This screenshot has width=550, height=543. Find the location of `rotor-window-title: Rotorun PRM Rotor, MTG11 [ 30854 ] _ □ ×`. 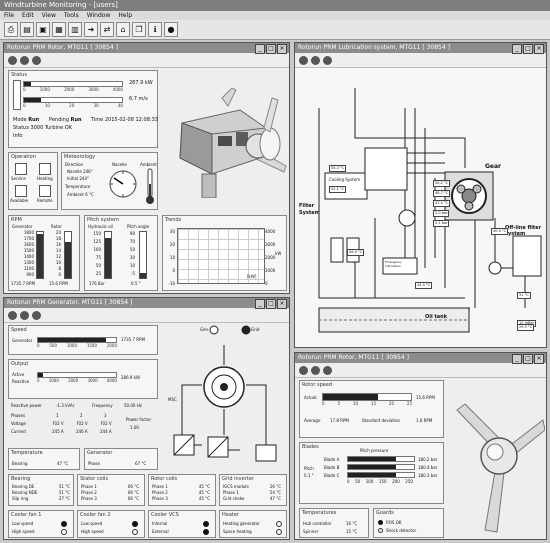

rotor-window-title: Rotorun PRM Rotor, MTG11 [ 30854 ] _ □ × is located at coordinates (146, 48).